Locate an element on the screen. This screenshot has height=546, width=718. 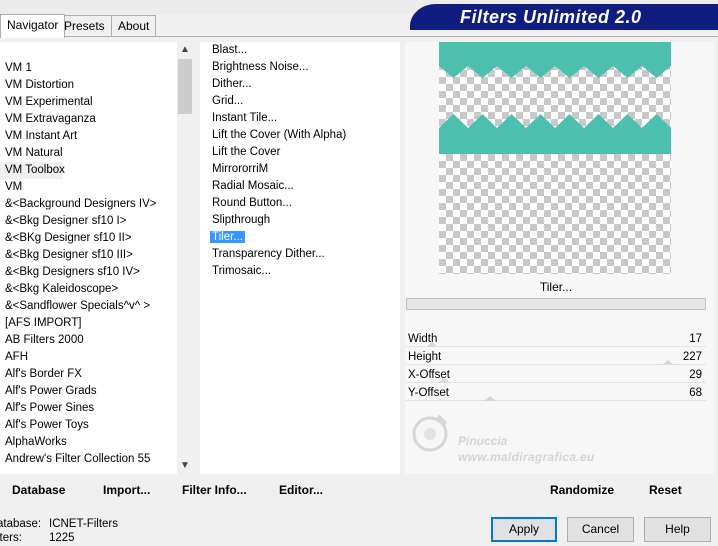
filter-item: Lift the Cover (With Alpha) is located at coordinates (300, 135).